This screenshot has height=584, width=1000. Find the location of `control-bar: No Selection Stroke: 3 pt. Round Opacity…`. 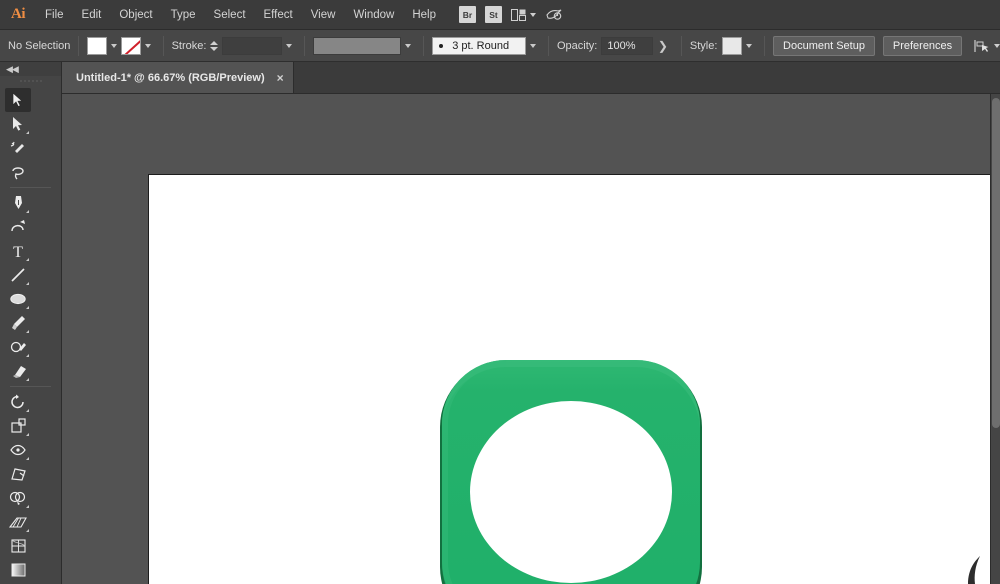

control-bar: No Selection Stroke: 3 pt. Round Opacity… is located at coordinates (500, 46).